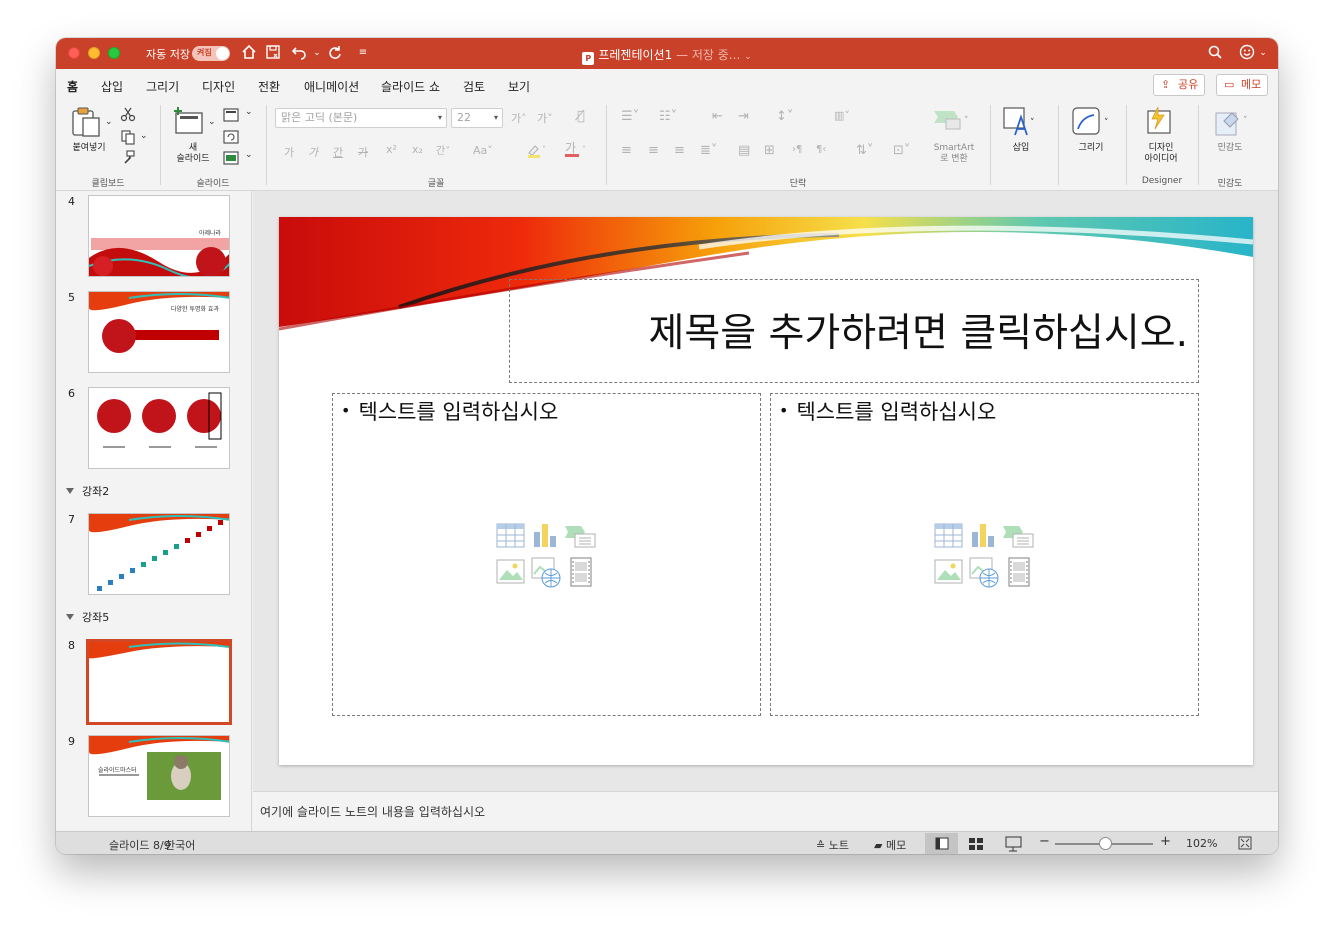 This screenshot has width=1334, height=928. What do you see at coordinates (1020, 125) in the screenshot?
I see `insert-shape-icon: ˅` at bounding box center [1020, 125].